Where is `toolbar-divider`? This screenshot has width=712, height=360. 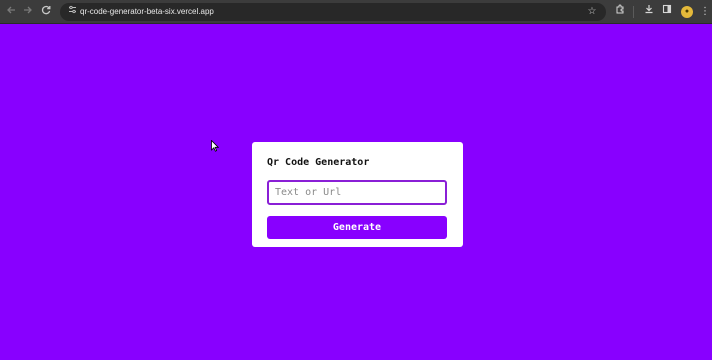
toolbar-divider is located at coordinates (633, 12).